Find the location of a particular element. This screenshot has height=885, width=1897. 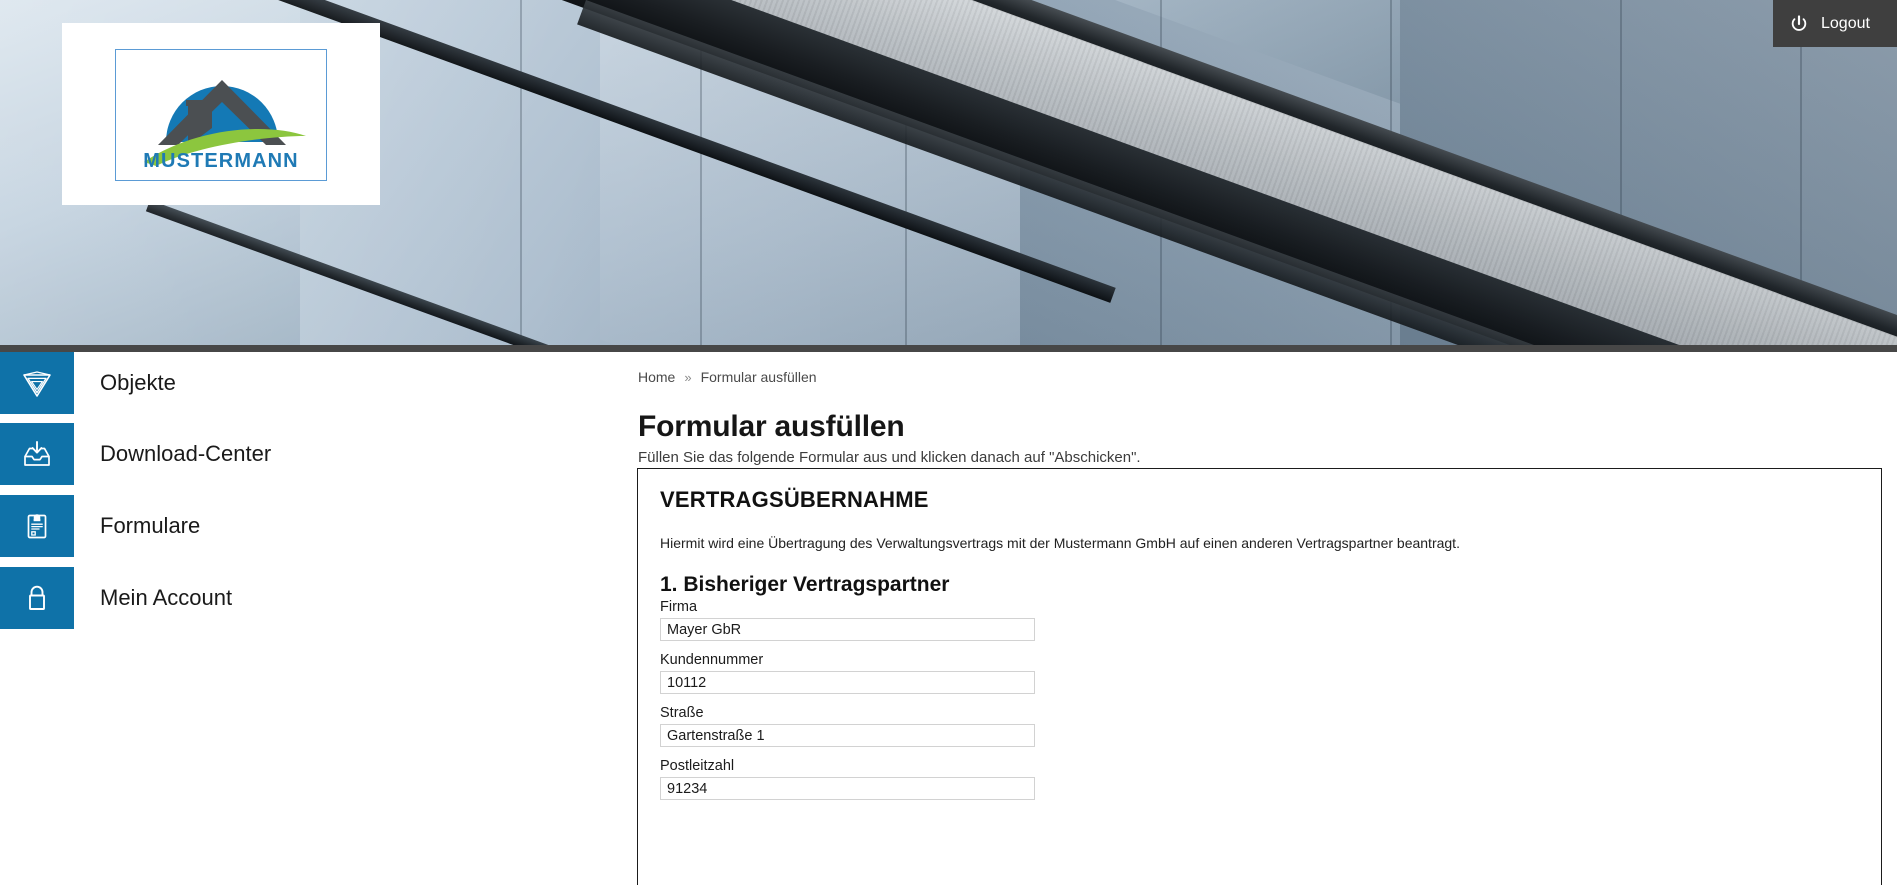

postleitzahl-label: Postleitzahl is located at coordinates (697, 766).